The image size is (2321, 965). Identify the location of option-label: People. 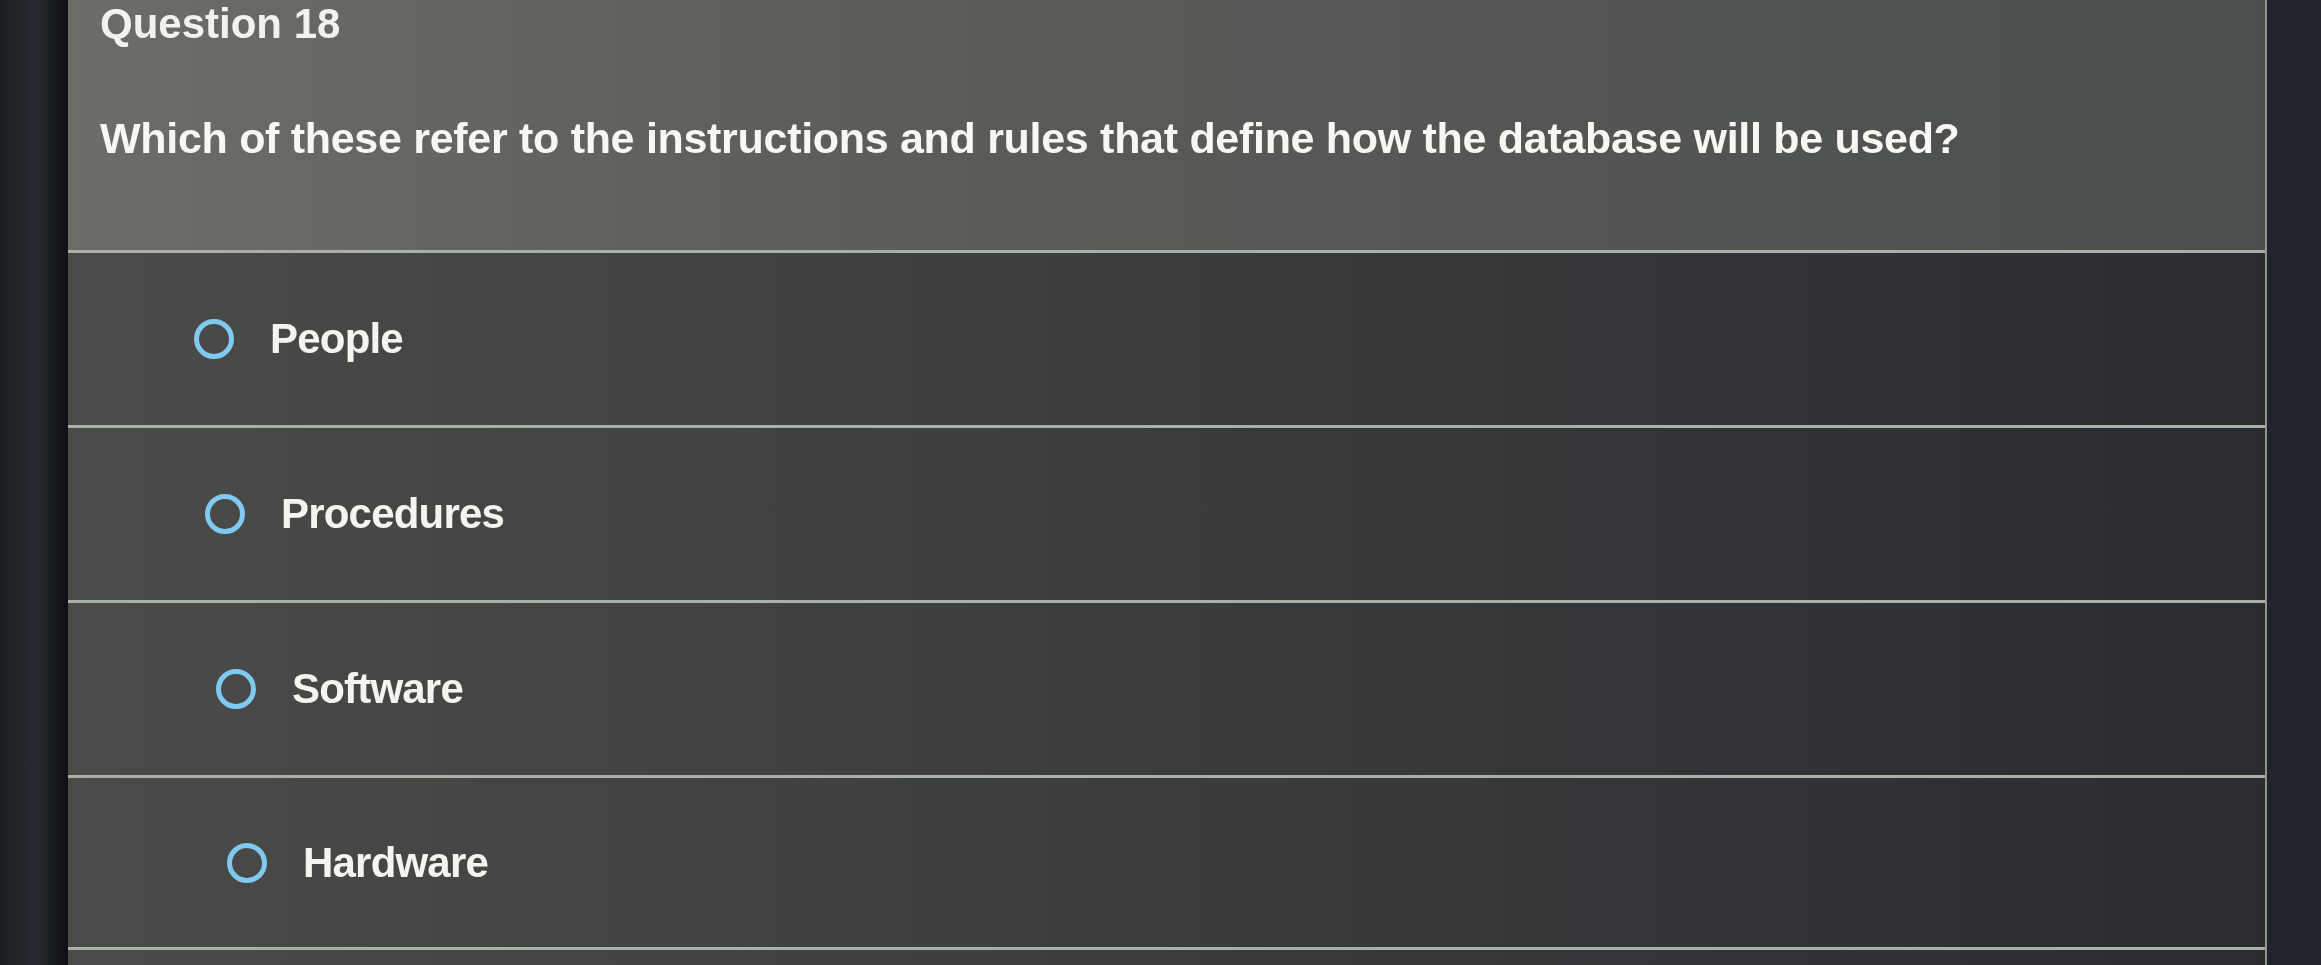
(336, 339).